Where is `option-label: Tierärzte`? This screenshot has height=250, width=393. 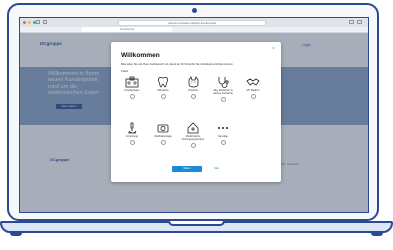
option-label: Tierärzte is located at coordinates (193, 90).